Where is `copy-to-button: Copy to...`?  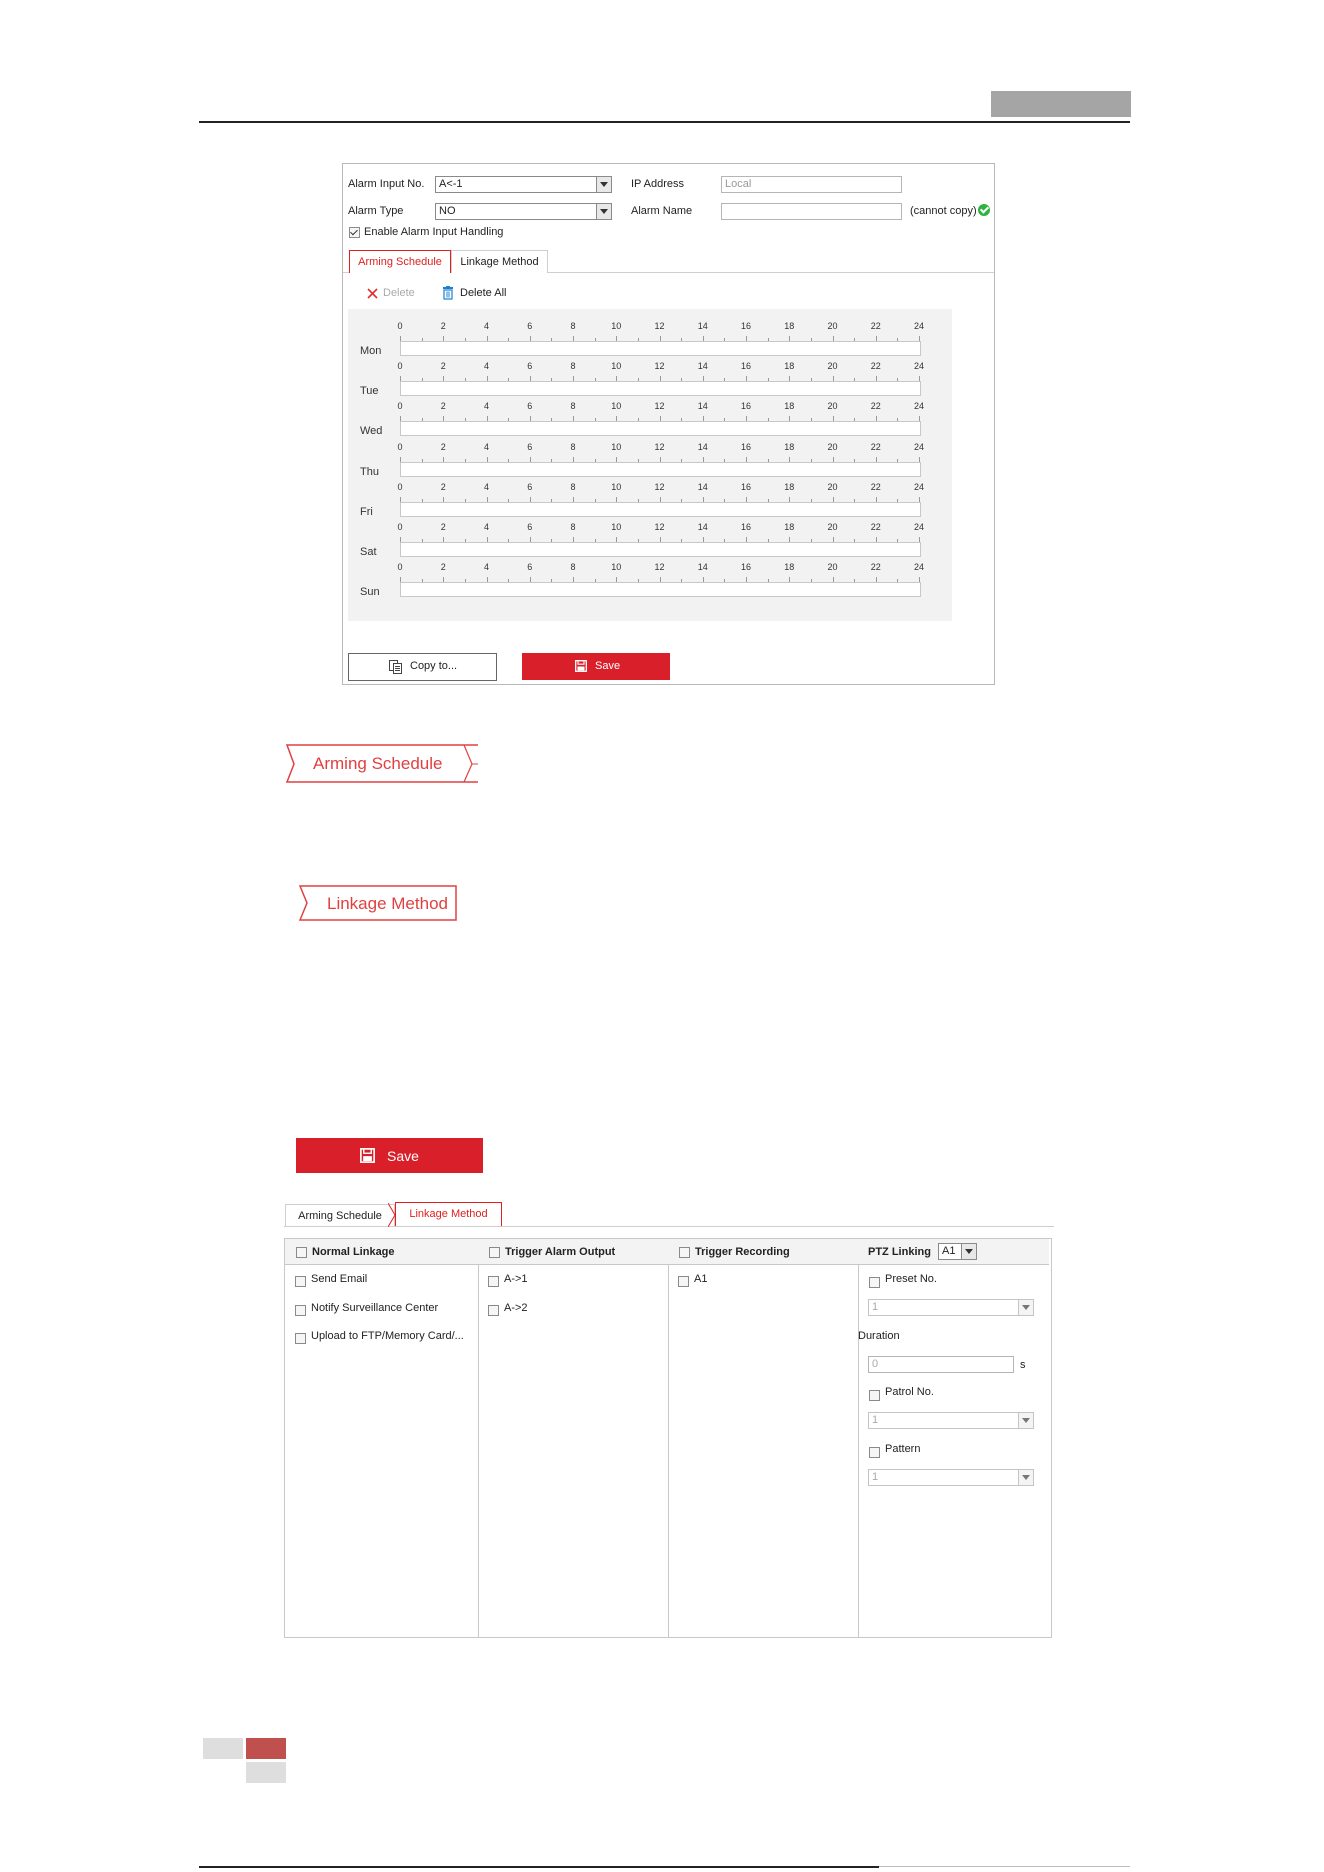
copy-to-button: Copy to... is located at coordinates (422, 667).